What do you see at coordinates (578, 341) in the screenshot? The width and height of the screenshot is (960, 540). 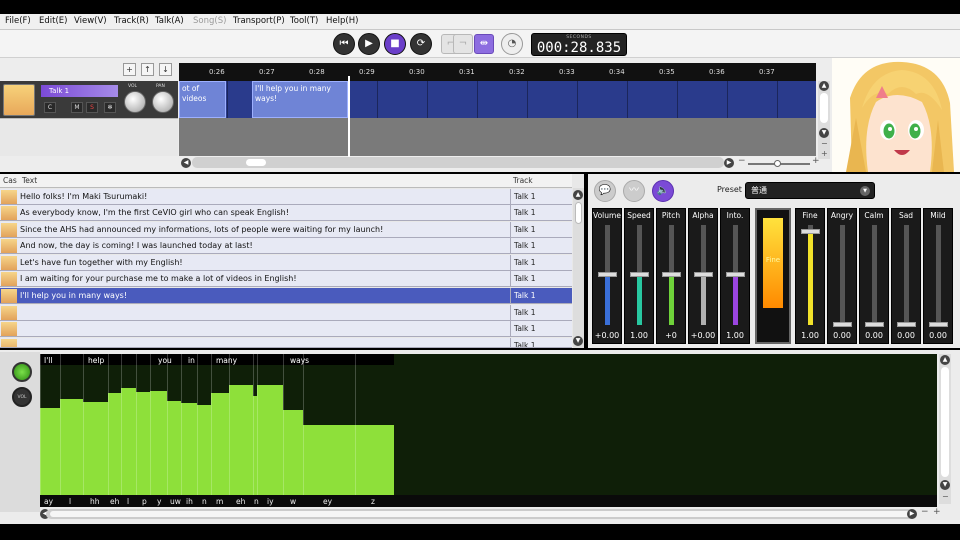 I see `scroll-down-icon: ▼` at bounding box center [578, 341].